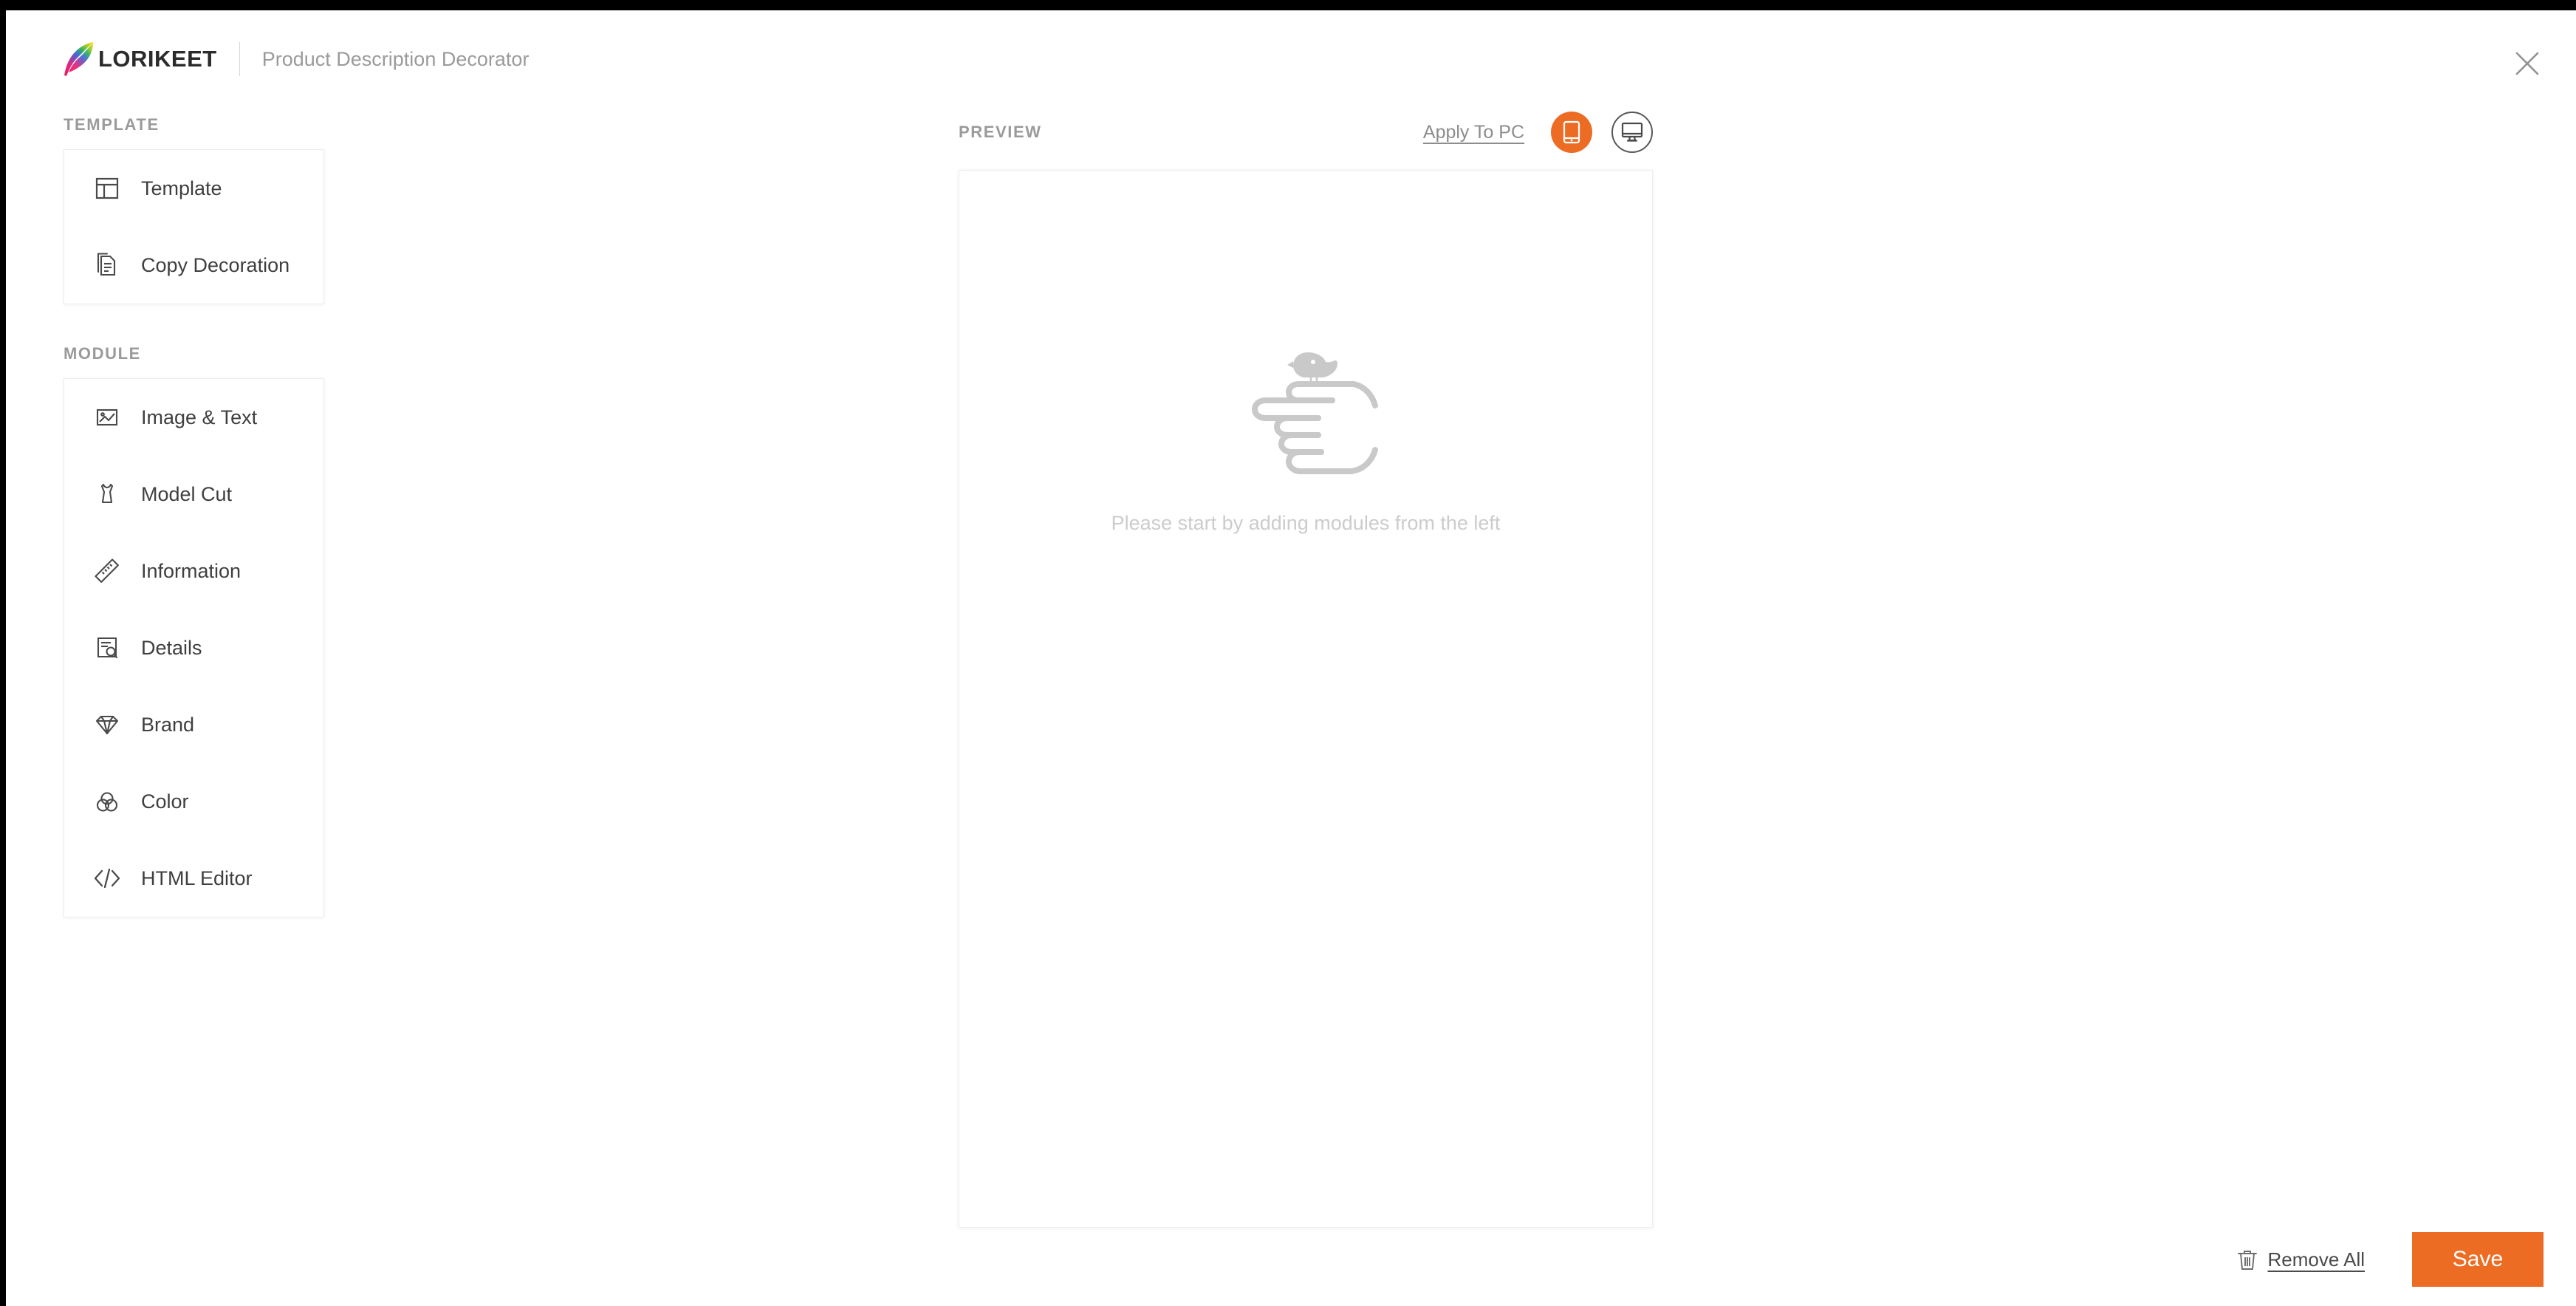 The height and width of the screenshot is (1306, 2576). Describe the element at coordinates (171, 648) in the screenshot. I see `sidebar-item-label: Details` at that location.